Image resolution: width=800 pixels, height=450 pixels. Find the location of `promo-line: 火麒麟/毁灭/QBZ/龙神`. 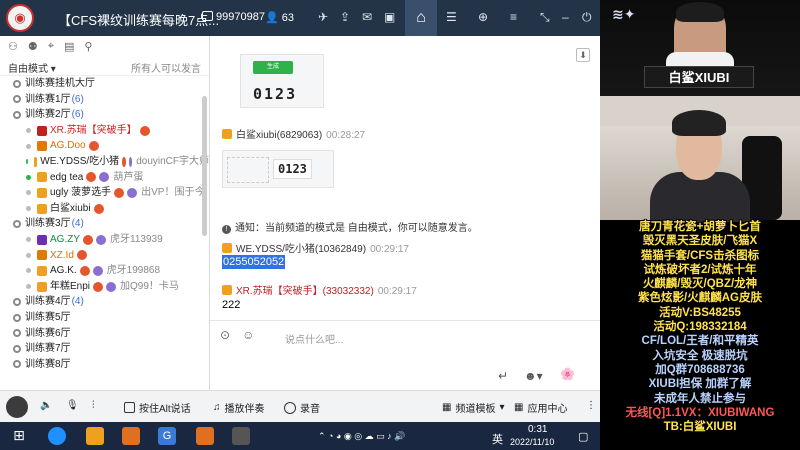

promo-line: 火麒麟/毁灭/QBZ/龙神 is located at coordinates (700, 284).